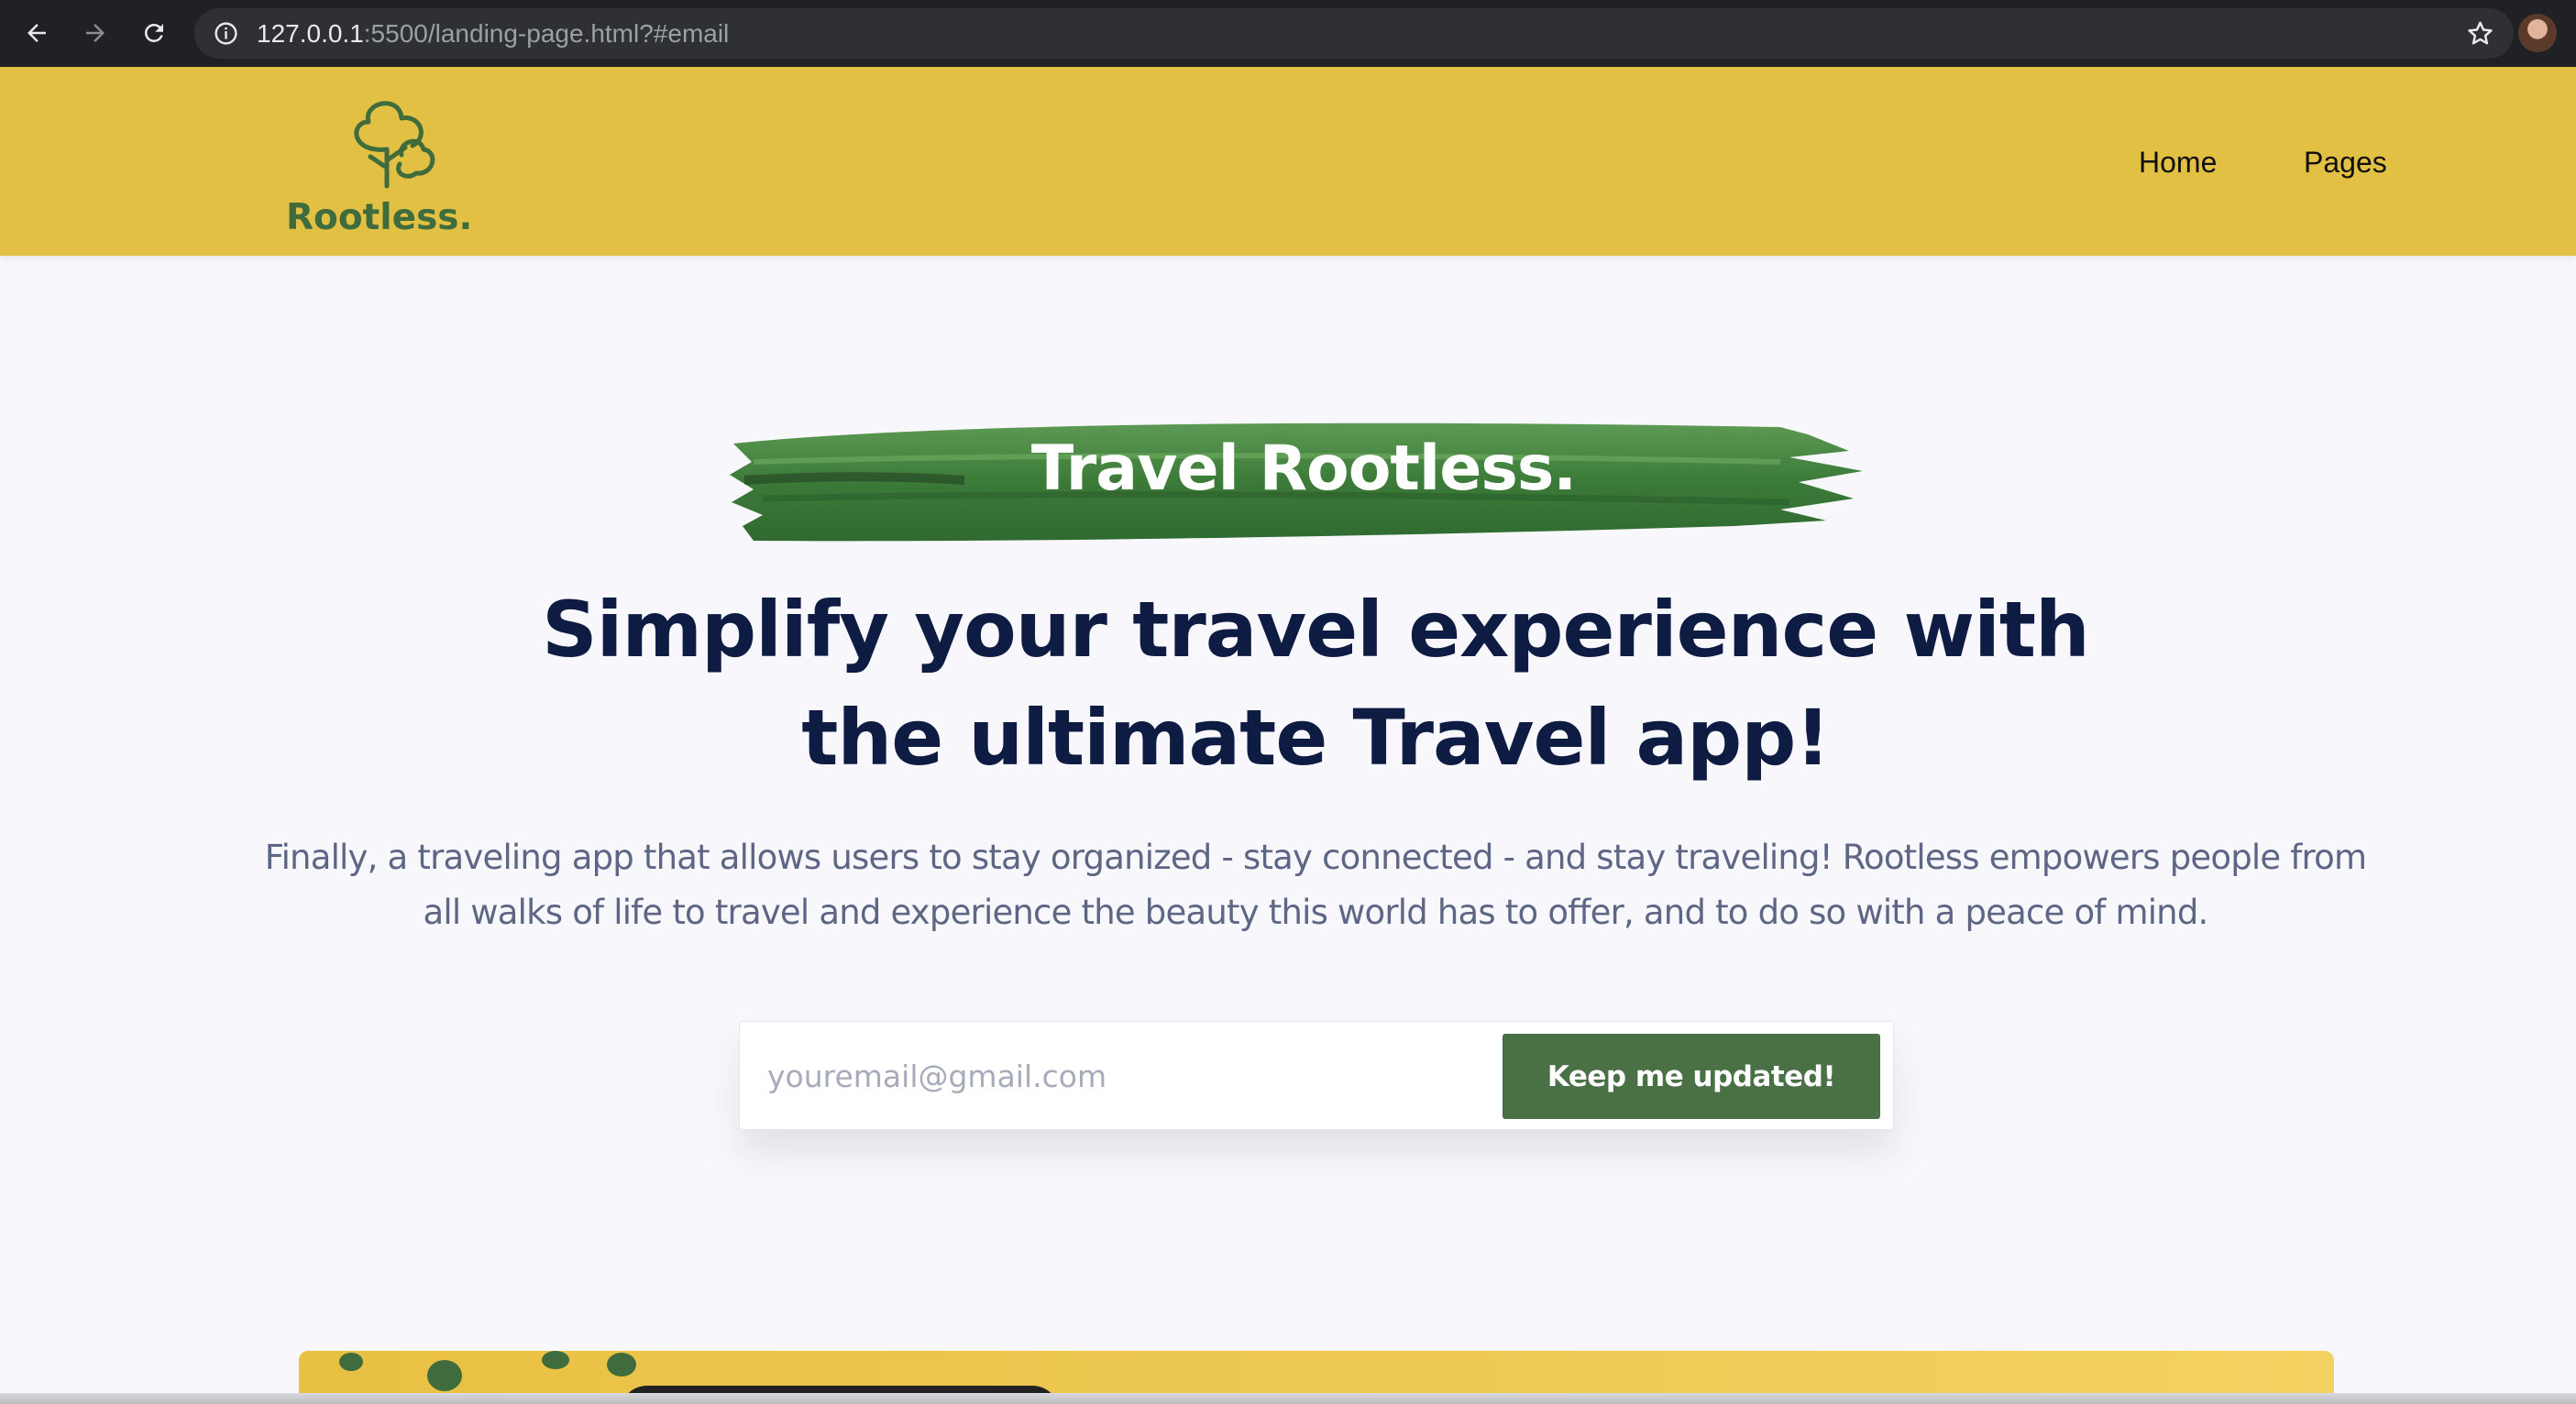 This screenshot has width=2576, height=1404. What do you see at coordinates (1354, 33) in the screenshot?
I see `address-bar: 127.0.0.1:5500/landing-page.html?#email` at bounding box center [1354, 33].